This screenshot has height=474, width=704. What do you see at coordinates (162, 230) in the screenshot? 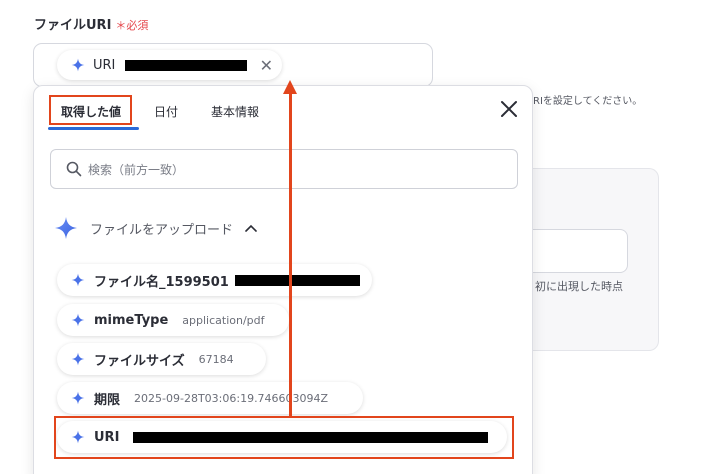
I see `section-title: ファイルをアップロード` at bounding box center [162, 230].